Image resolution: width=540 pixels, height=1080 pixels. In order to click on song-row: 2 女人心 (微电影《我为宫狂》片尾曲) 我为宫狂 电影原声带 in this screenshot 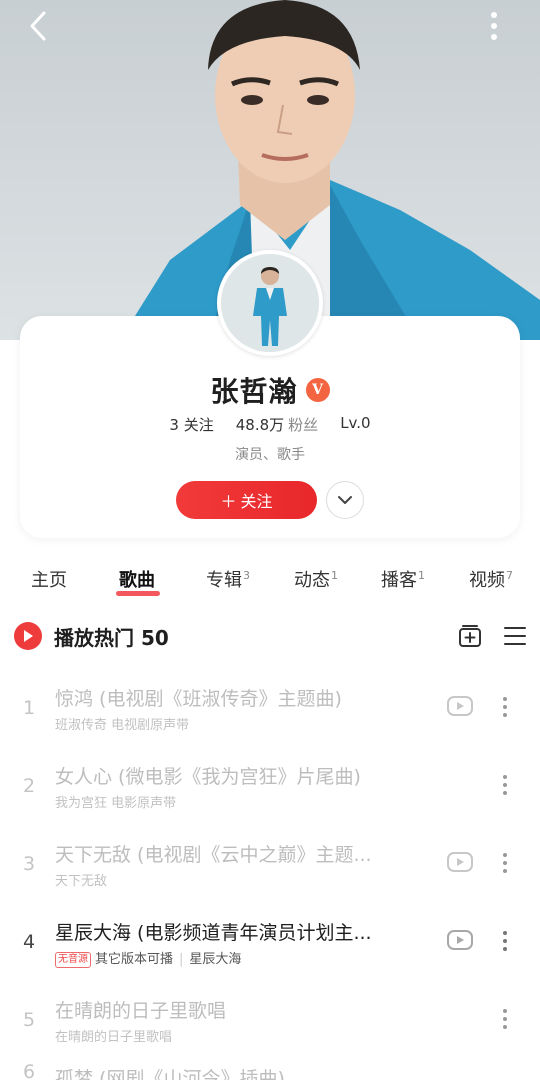, I will do `click(270, 789)`.